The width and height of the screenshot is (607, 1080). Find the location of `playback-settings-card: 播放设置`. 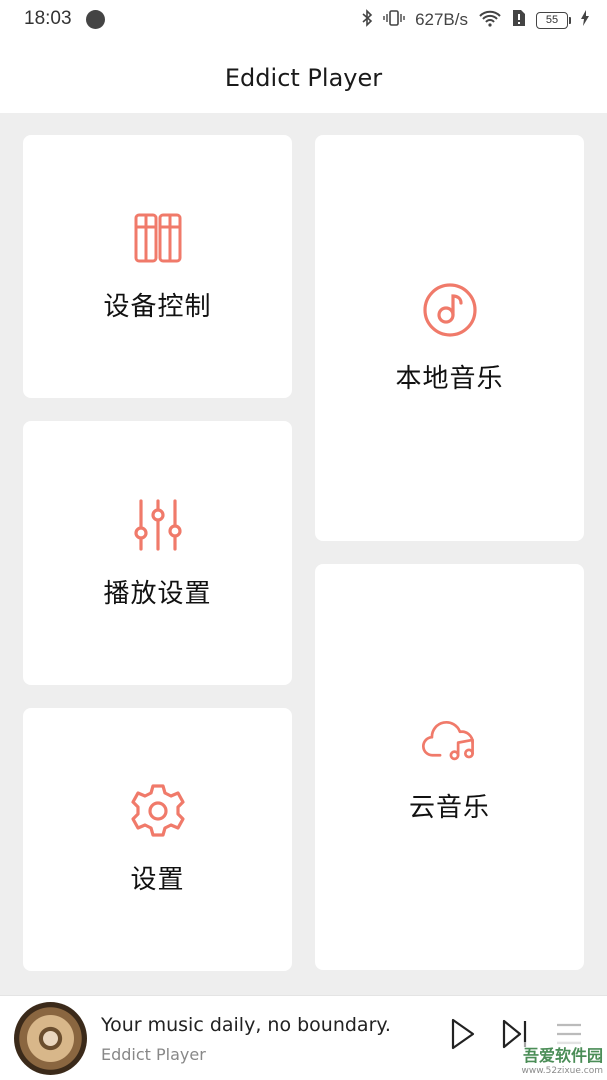

playback-settings-card: 播放设置 is located at coordinates (157, 553).